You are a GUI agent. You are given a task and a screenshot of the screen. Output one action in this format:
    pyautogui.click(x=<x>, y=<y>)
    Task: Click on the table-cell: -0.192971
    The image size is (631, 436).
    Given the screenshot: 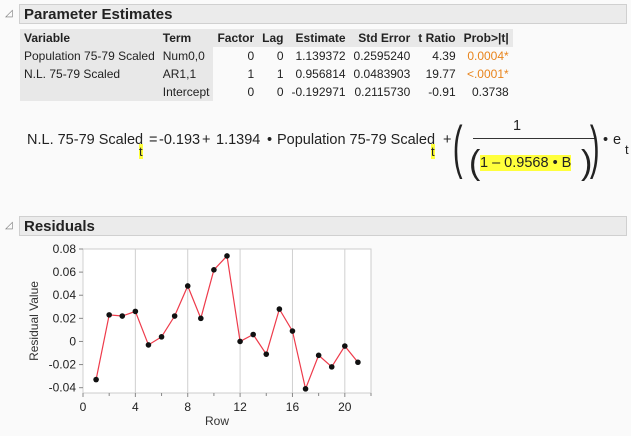 What is the action you would take?
    pyautogui.click(x=318, y=92)
    